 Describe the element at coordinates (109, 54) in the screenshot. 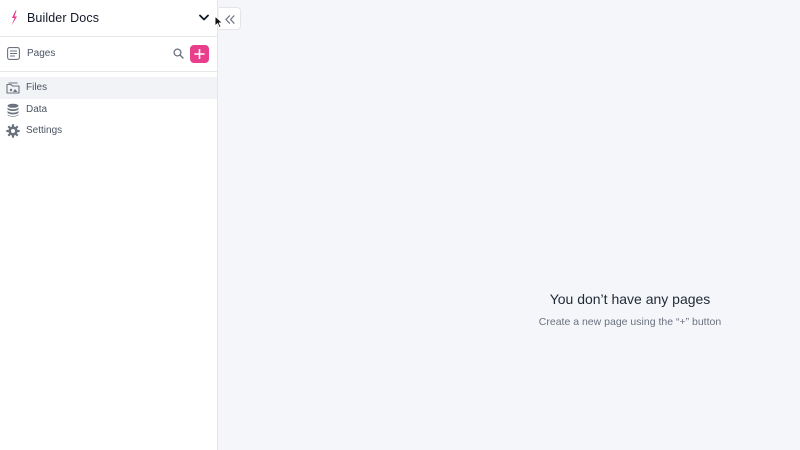

I see `pages-section-header: Pages` at that location.